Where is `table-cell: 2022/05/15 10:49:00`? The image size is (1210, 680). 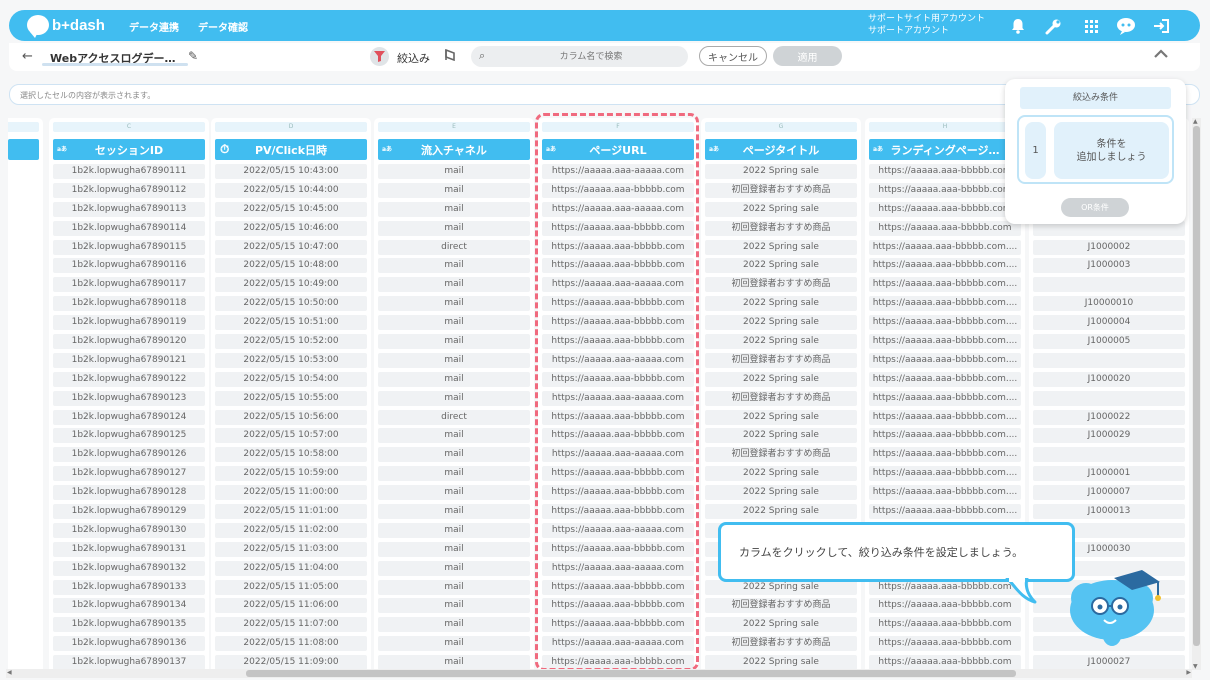
table-cell: 2022/05/15 10:49:00 is located at coordinates (291, 285).